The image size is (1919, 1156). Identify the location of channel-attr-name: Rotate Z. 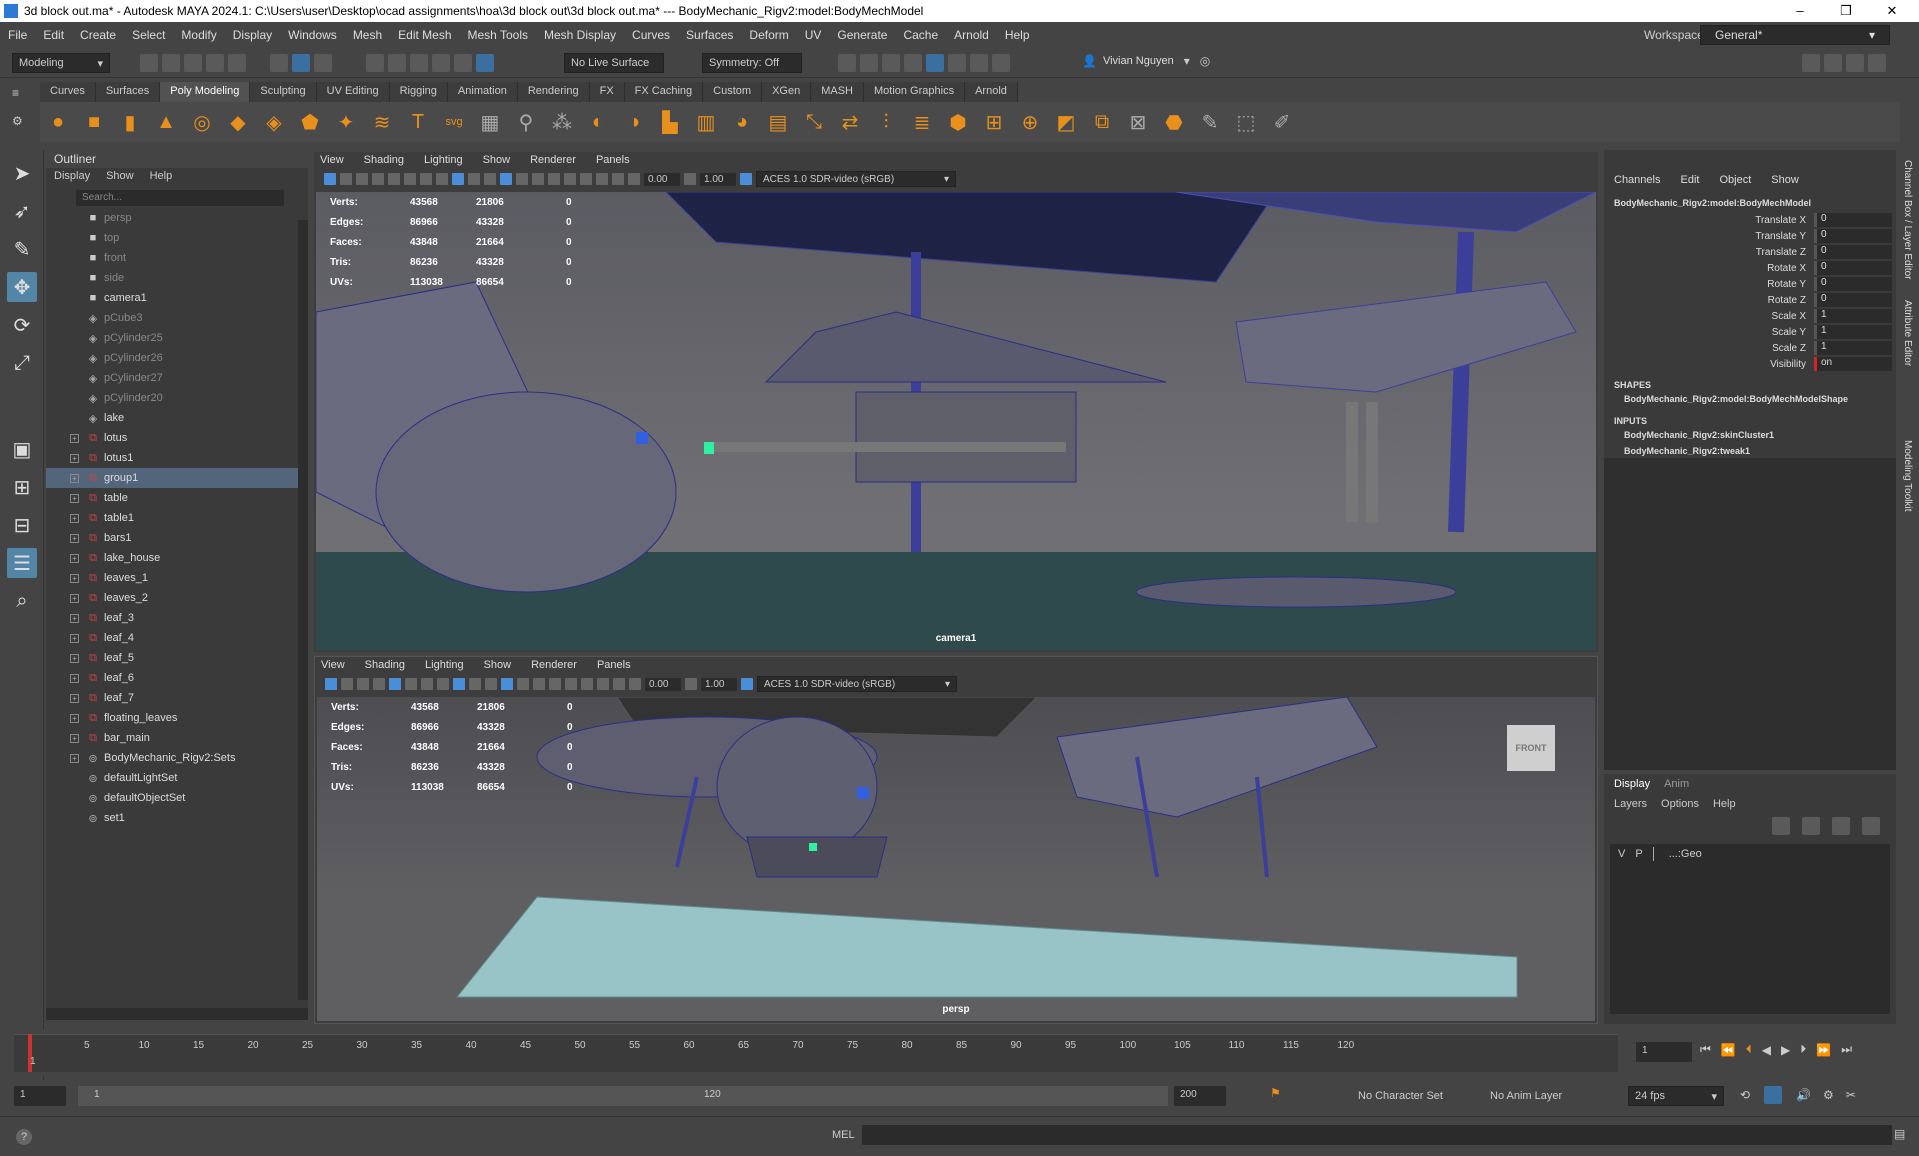
(1709, 300).